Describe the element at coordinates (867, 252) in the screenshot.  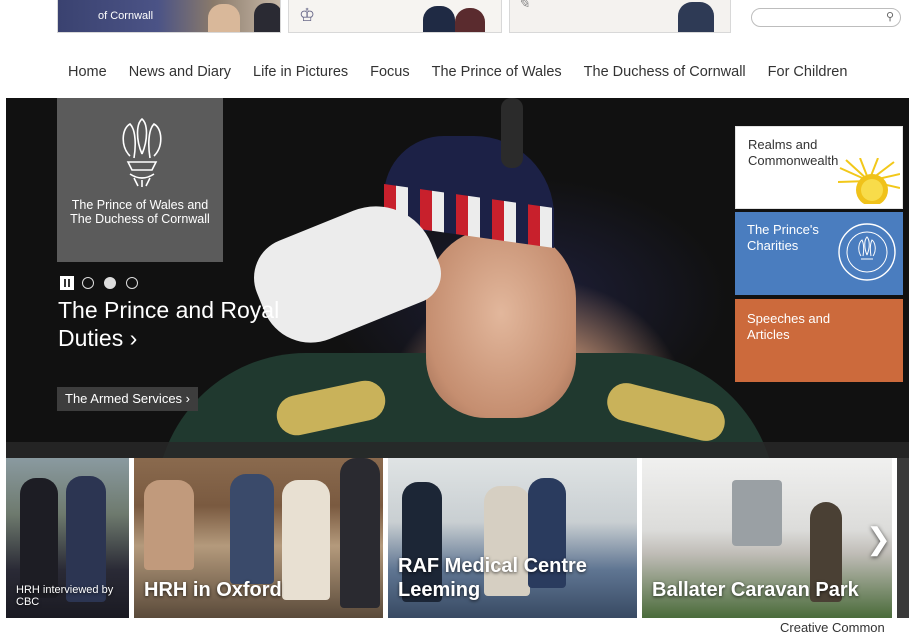
I see `princes-charities-seal-icon` at that location.